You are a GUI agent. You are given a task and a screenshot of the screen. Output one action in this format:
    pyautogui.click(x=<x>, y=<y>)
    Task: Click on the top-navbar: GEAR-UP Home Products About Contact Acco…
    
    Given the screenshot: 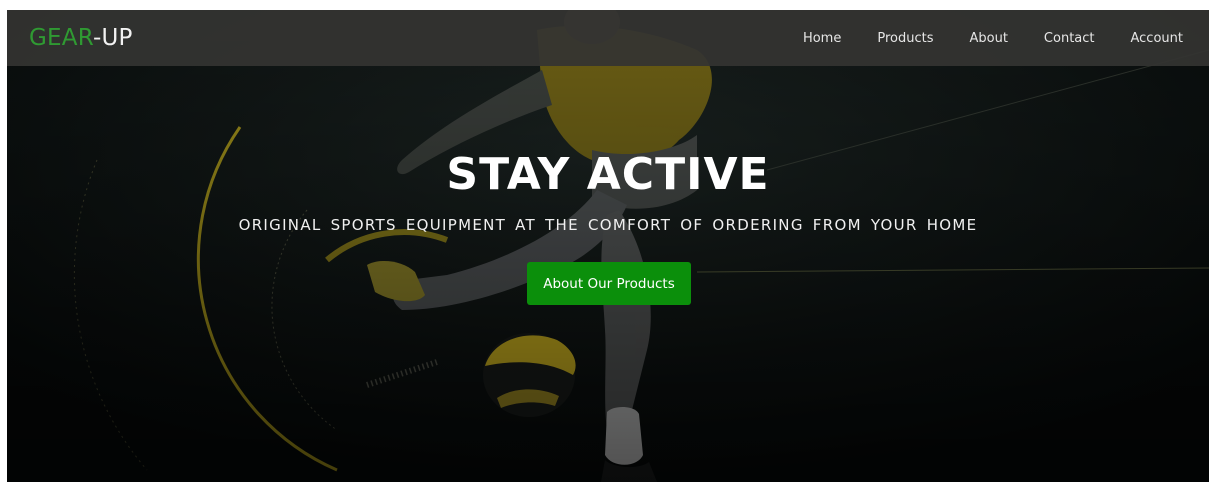 What is the action you would take?
    pyautogui.click(x=608, y=38)
    